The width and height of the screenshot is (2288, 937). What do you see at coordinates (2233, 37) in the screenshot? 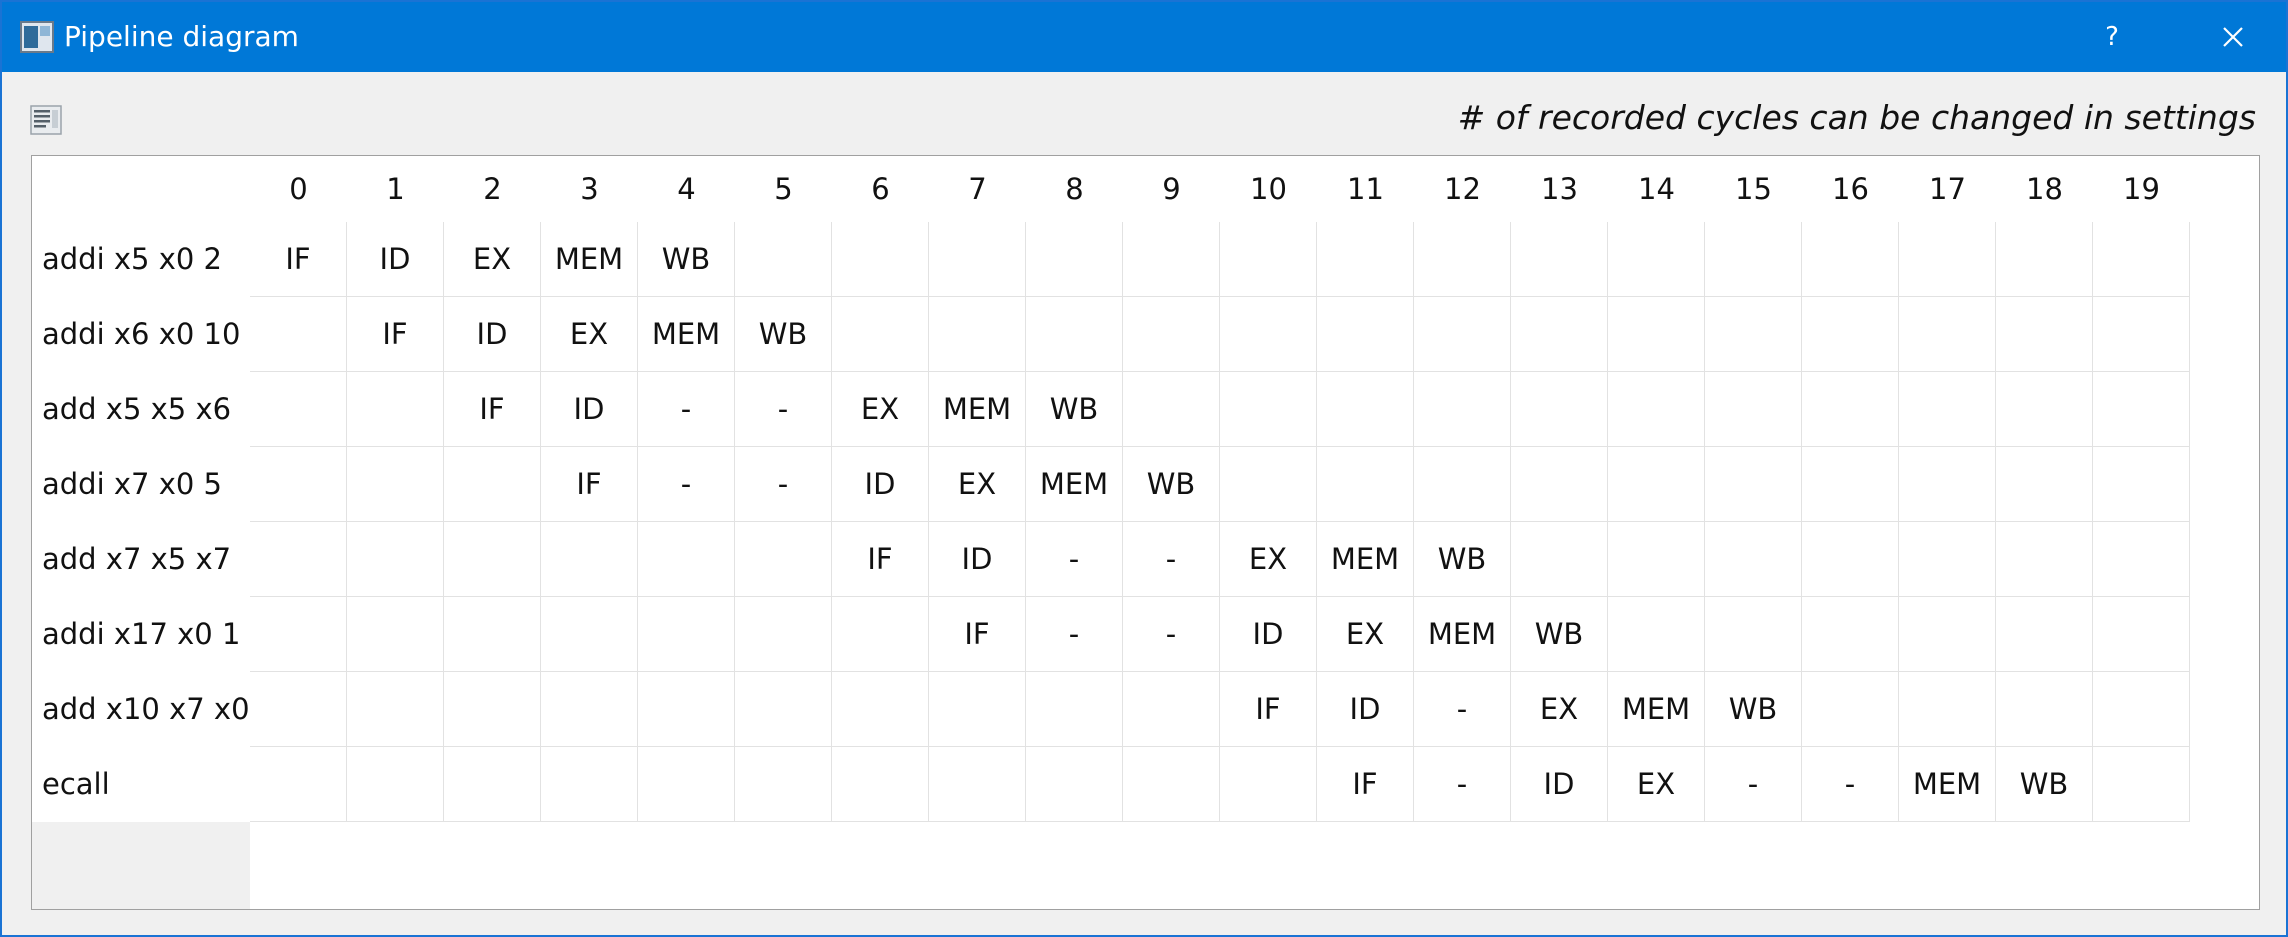
I see `close-button` at bounding box center [2233, 37].